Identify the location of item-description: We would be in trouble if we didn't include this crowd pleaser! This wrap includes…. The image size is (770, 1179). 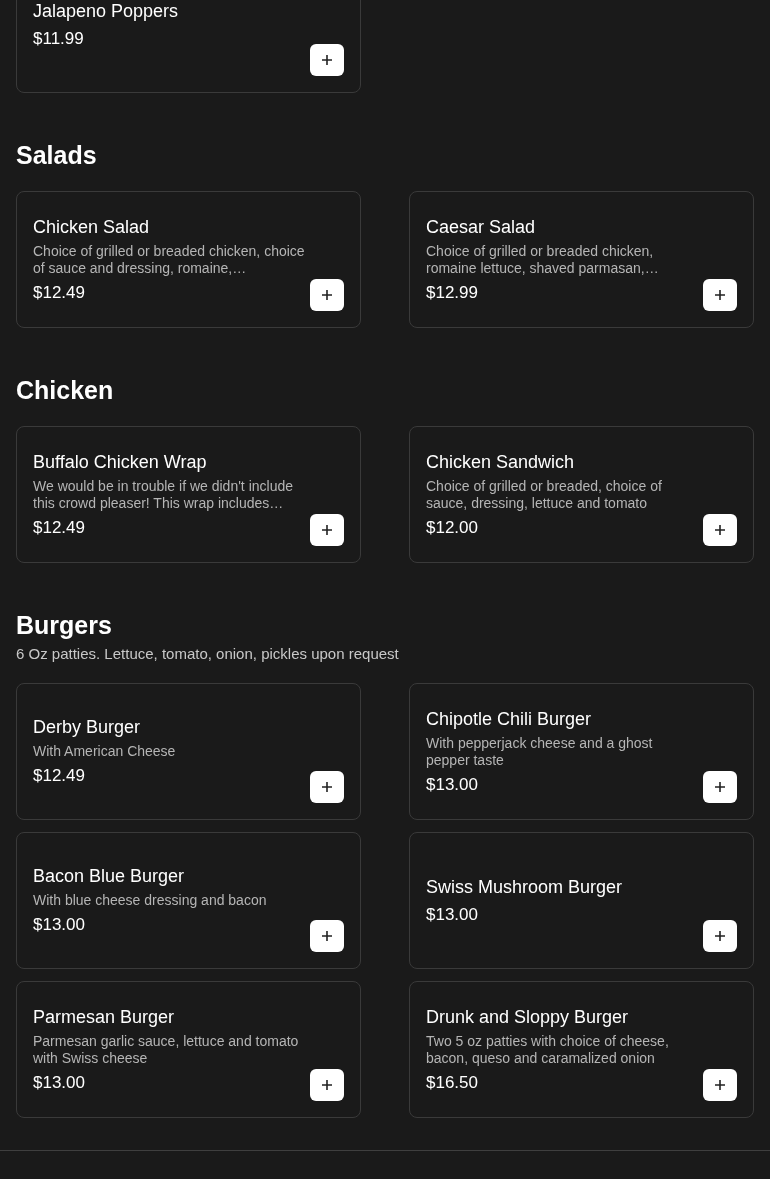
(163, 494).